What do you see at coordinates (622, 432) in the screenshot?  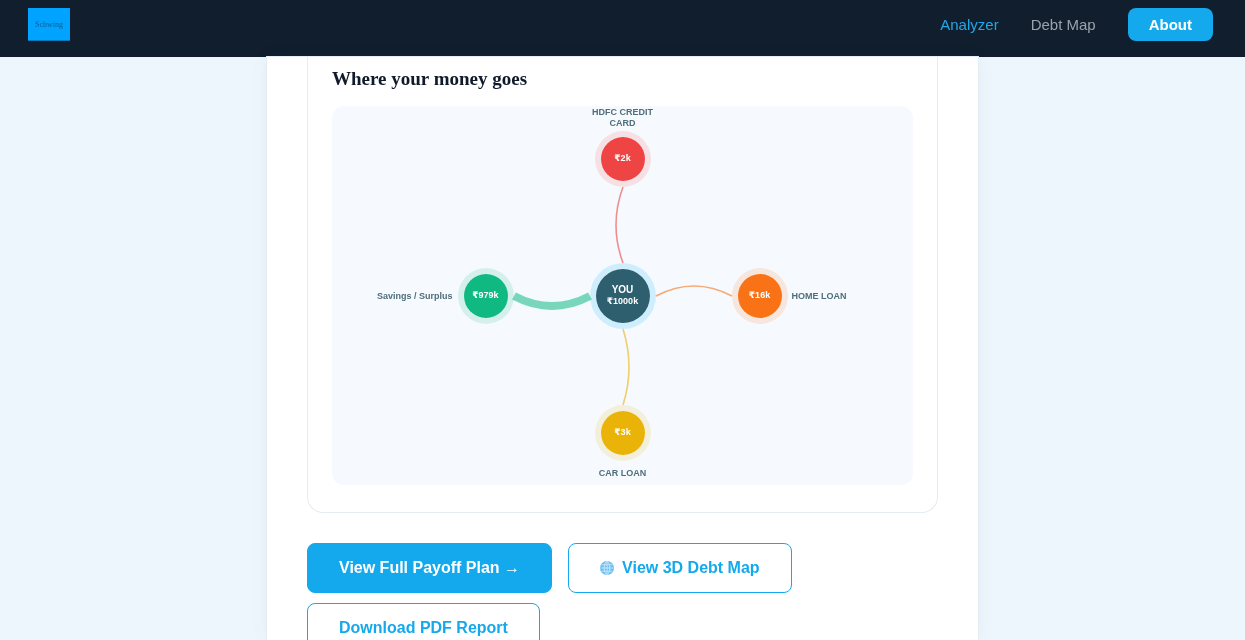 I see `node-amount: ₹3k` at bounding box center [622, 432].